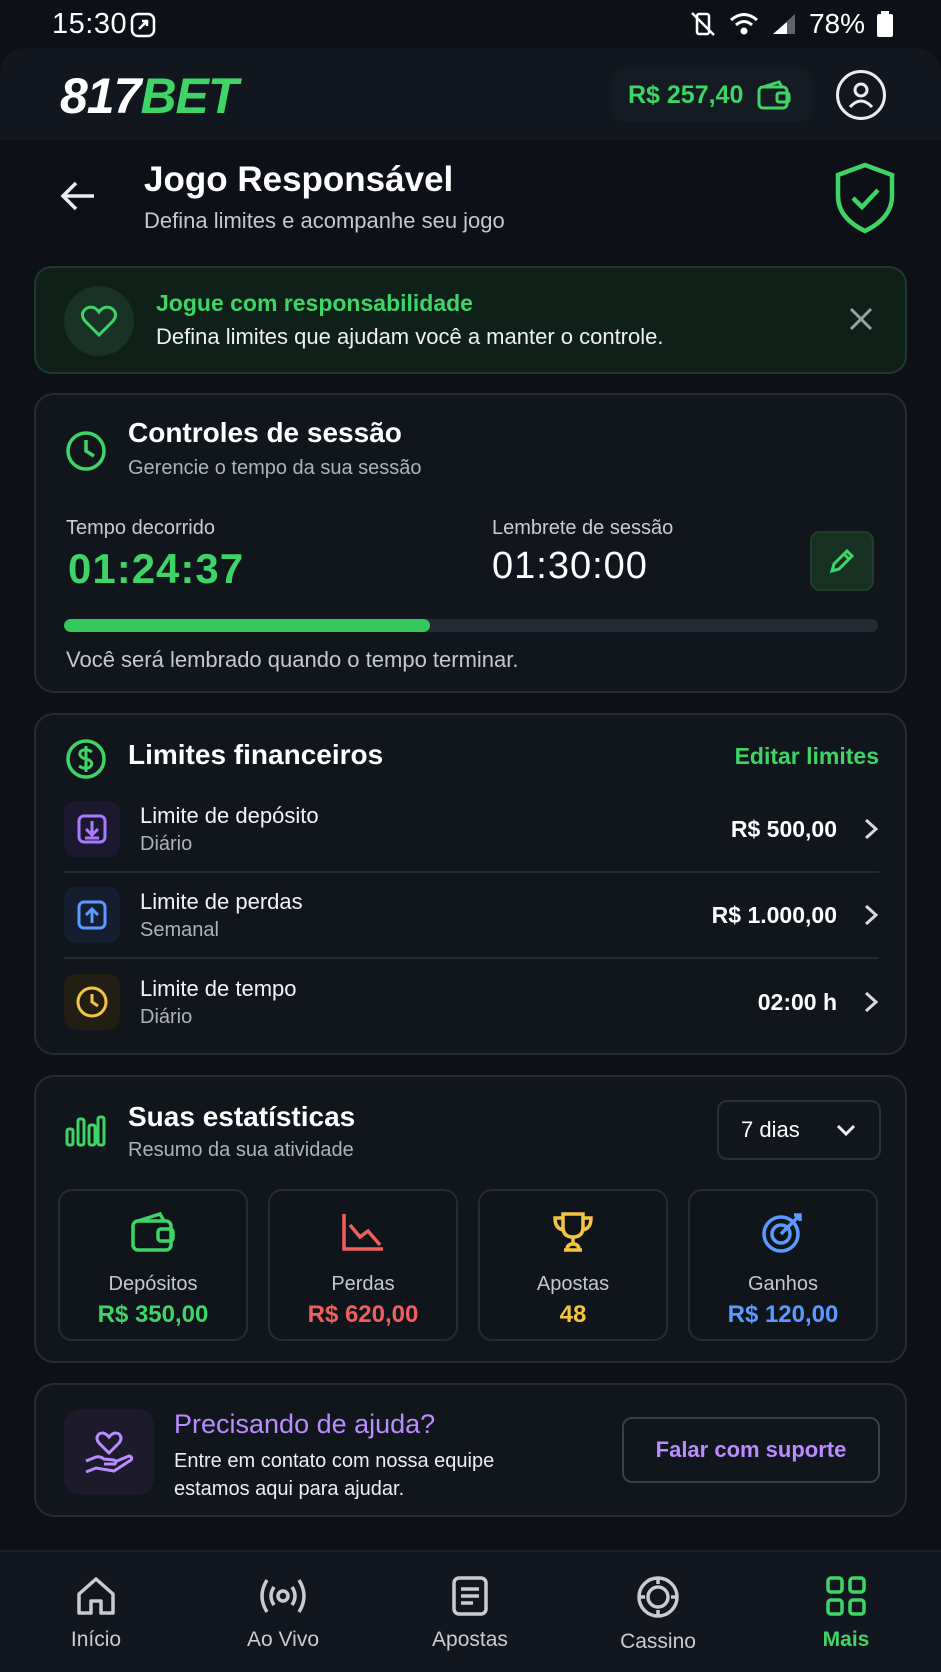 Image resolution: width=941 pixels, height=1672 pixels. I want to click on nav-label: Cassino, so click(658, 1641).